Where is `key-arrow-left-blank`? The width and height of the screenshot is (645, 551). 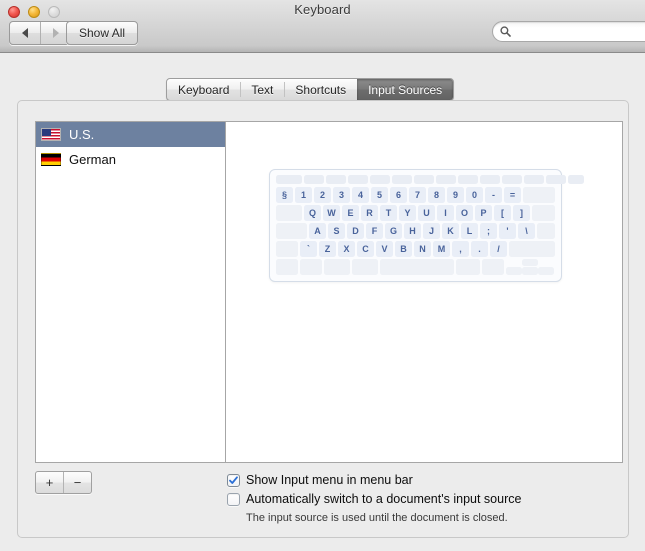
key-arrow-left-blank is located at coordinates (514, 271).